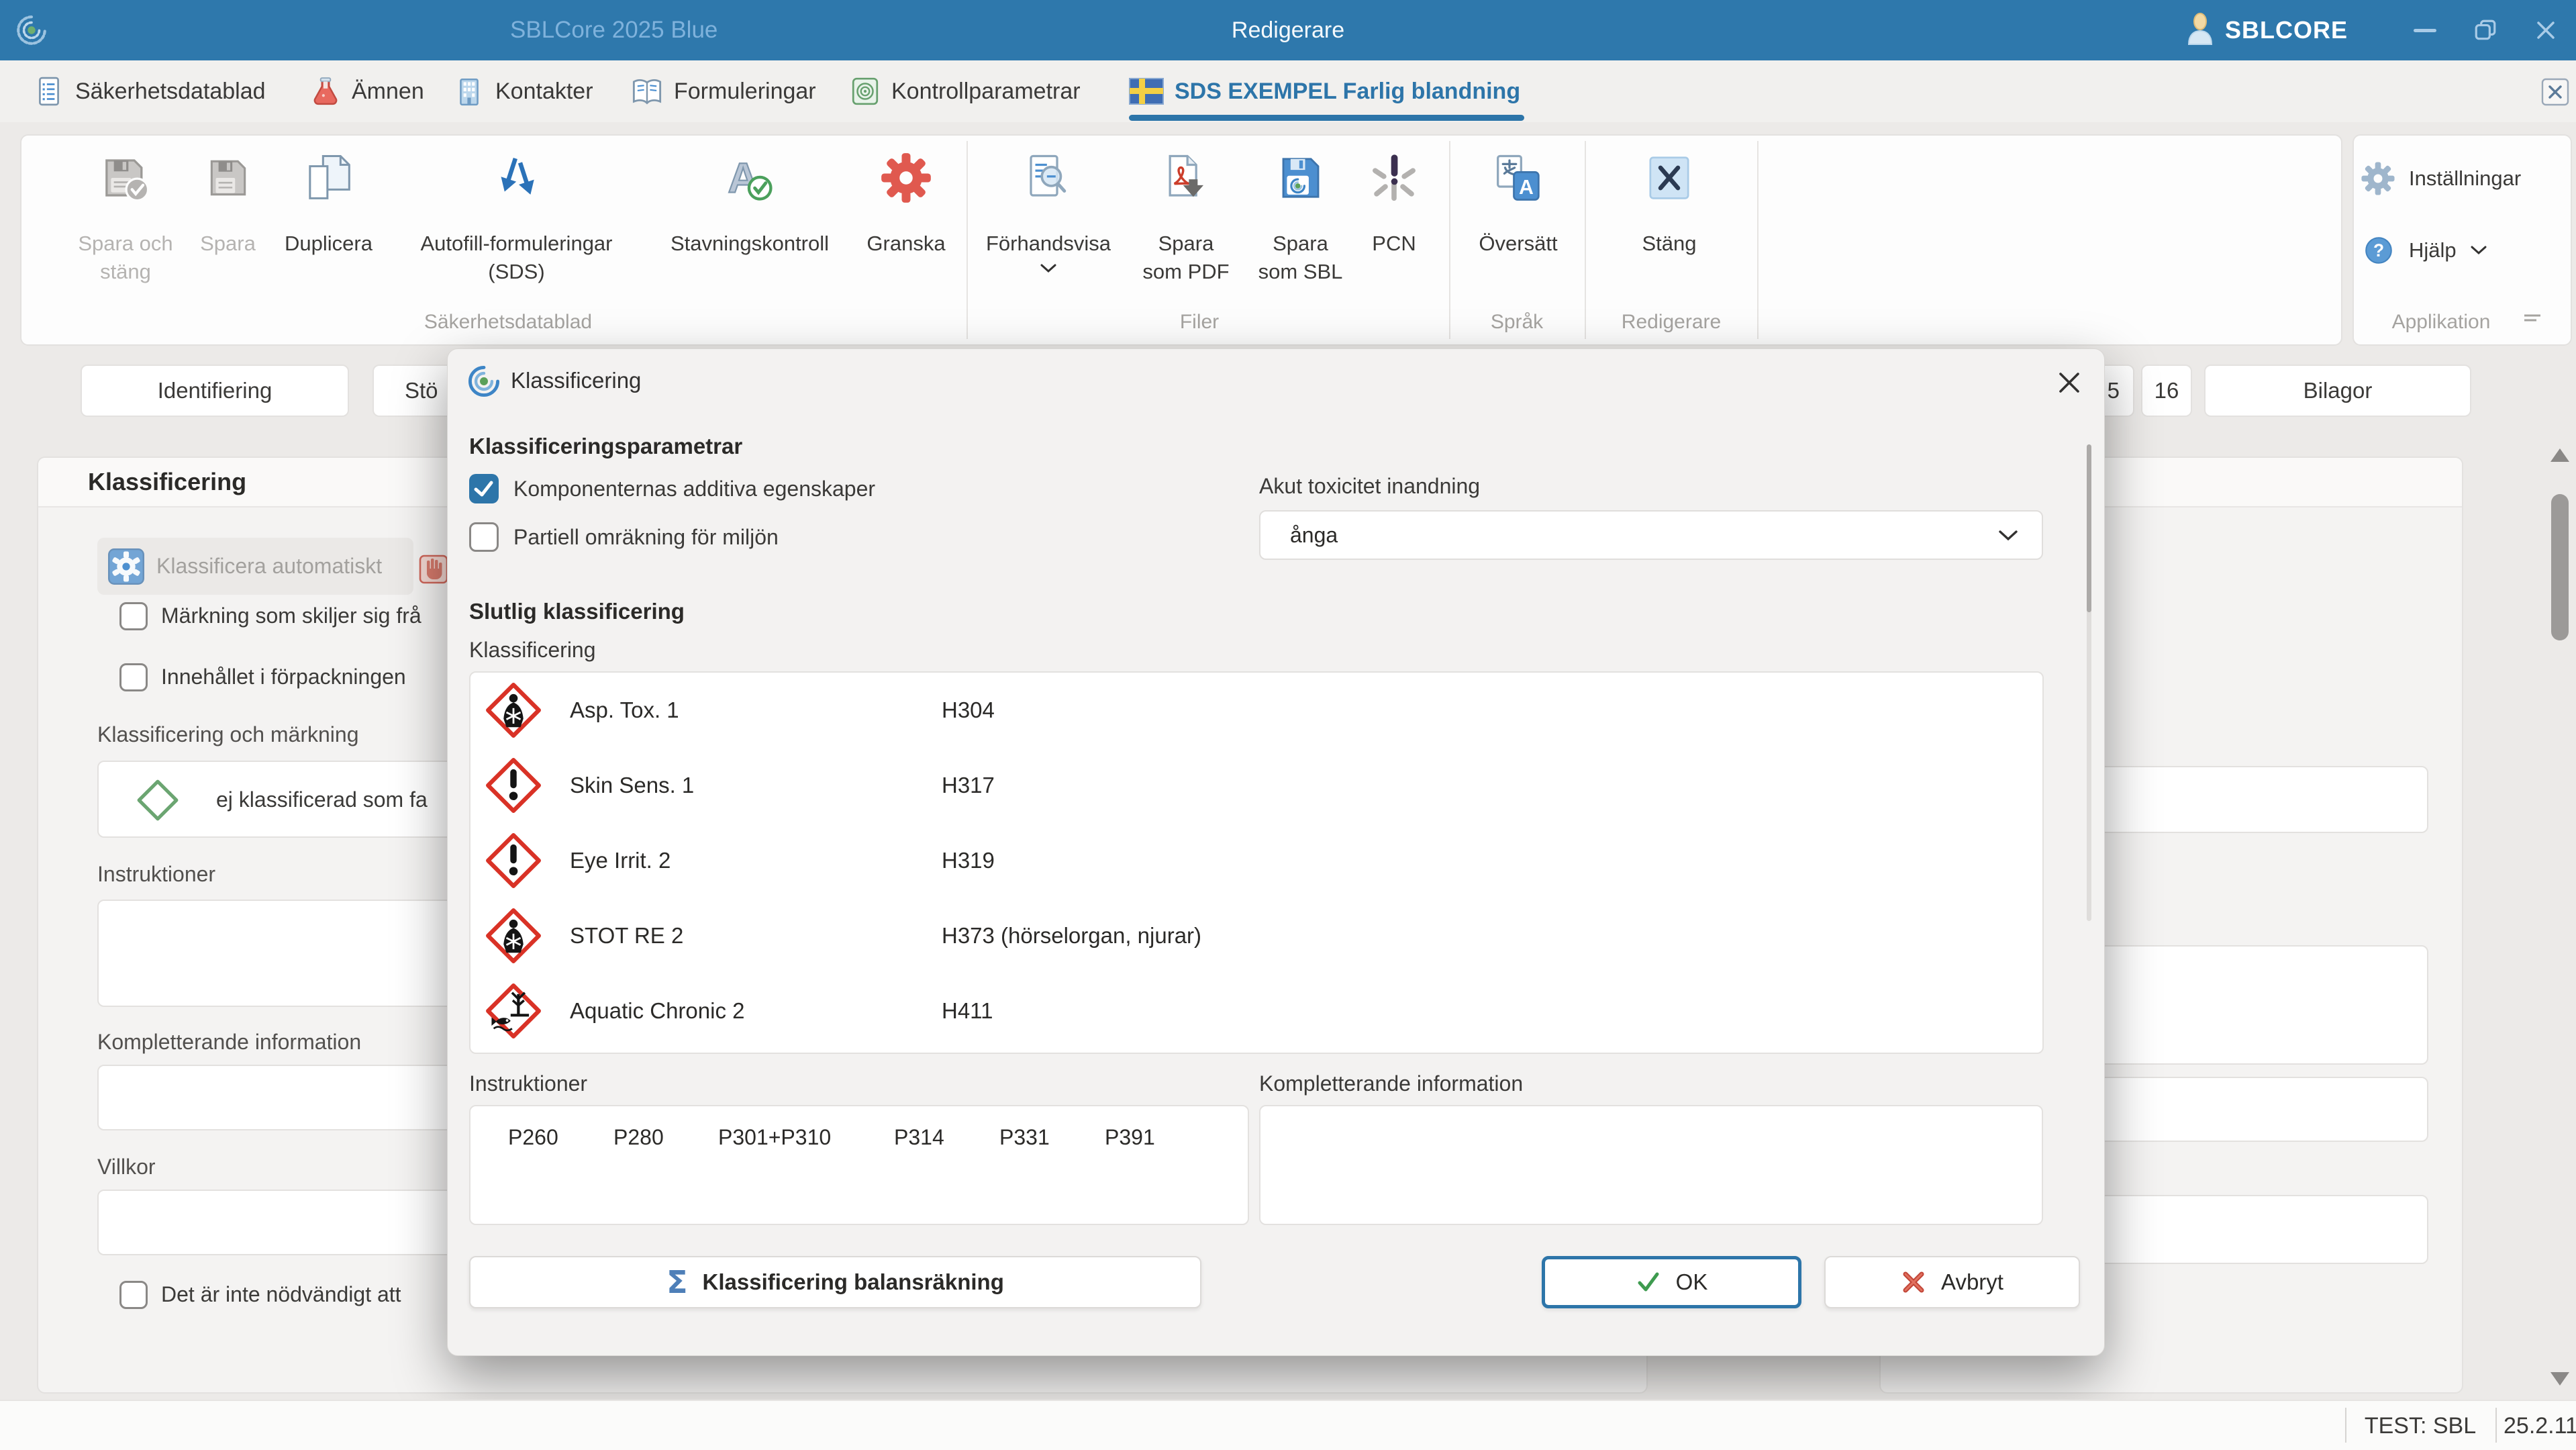 The height and width of the screenshot is (1450, 2576). What do you see at coordinates (906, 233) in the screenshot?
I see `review-button: Granska` at bounding box center [906, 233].